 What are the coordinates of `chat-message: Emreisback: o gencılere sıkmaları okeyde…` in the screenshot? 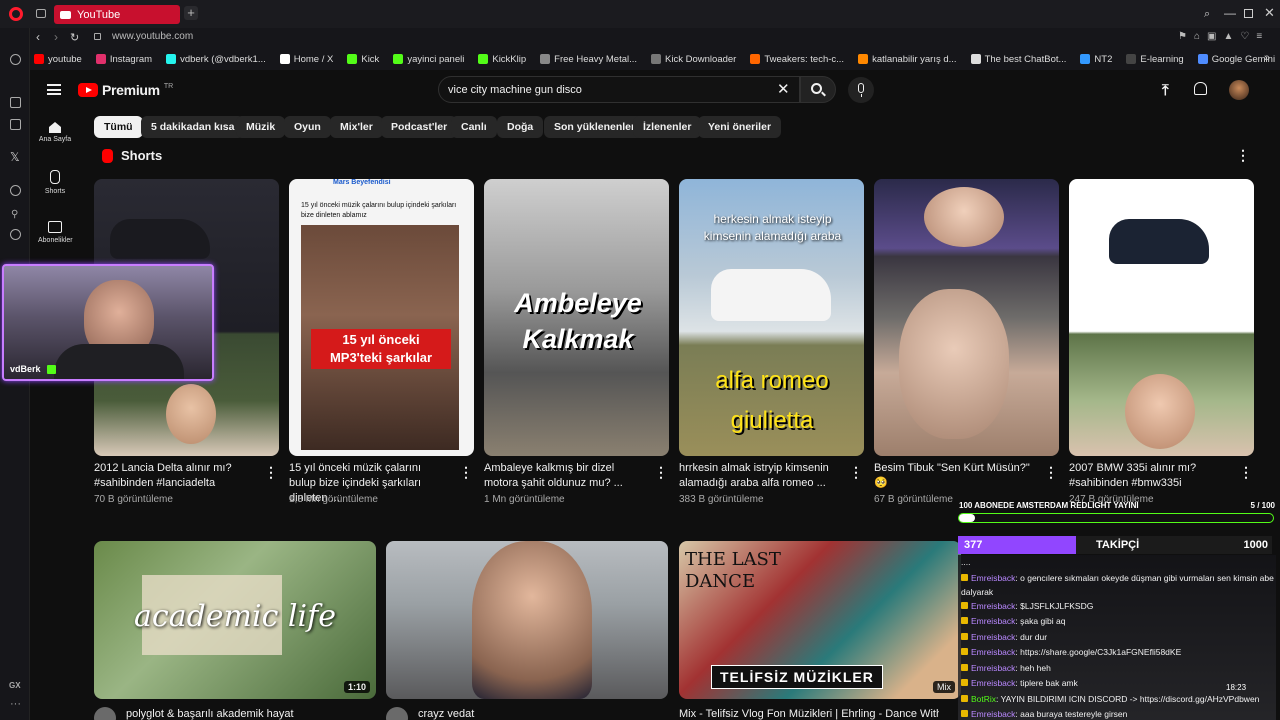 It's located at (1118, 585).